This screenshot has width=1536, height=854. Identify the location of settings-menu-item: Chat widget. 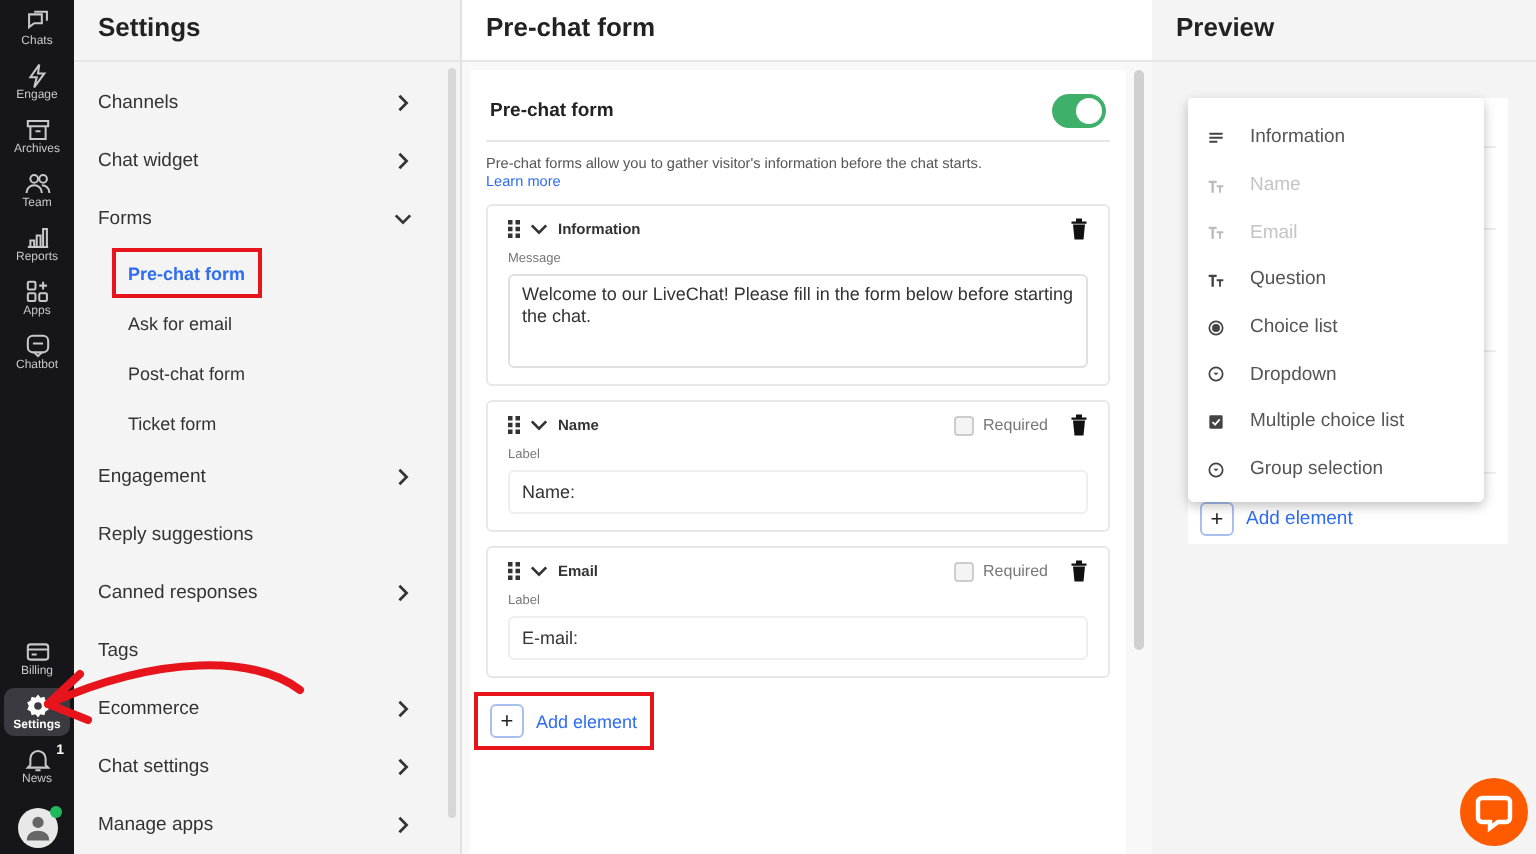
(255, 161).